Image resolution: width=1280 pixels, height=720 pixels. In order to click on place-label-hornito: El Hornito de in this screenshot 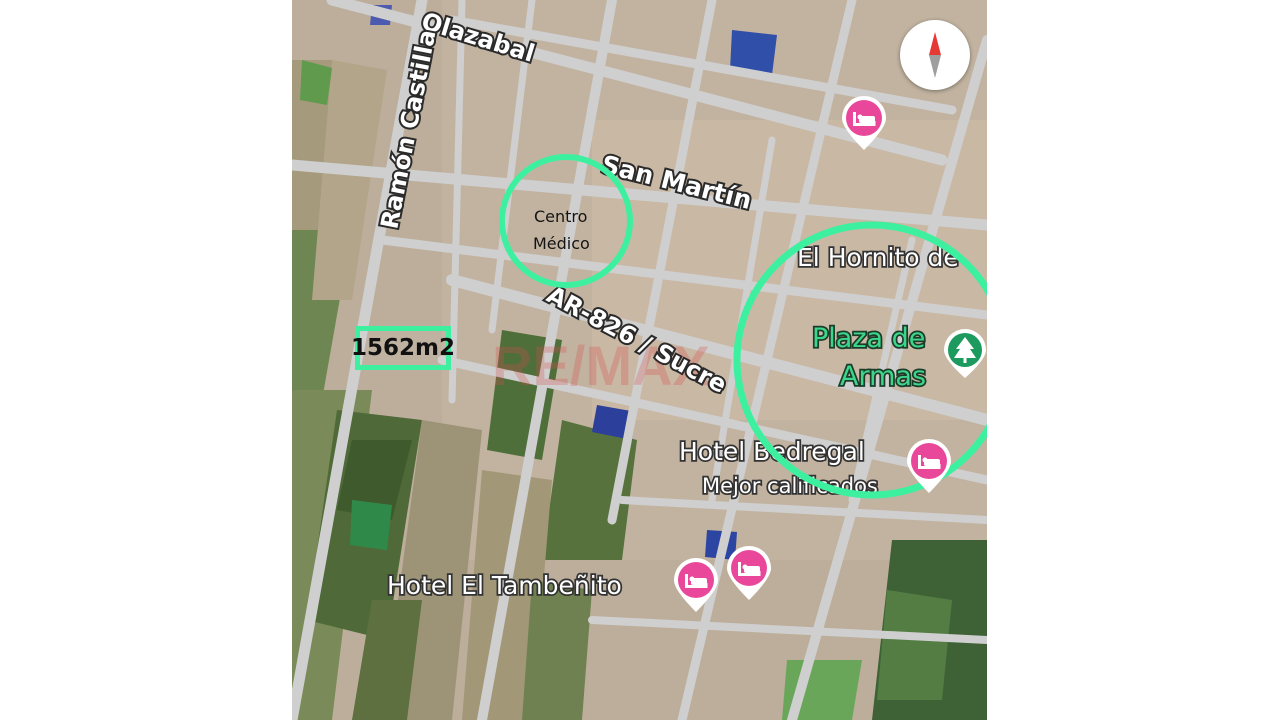, I will do `click(878, 257)`.